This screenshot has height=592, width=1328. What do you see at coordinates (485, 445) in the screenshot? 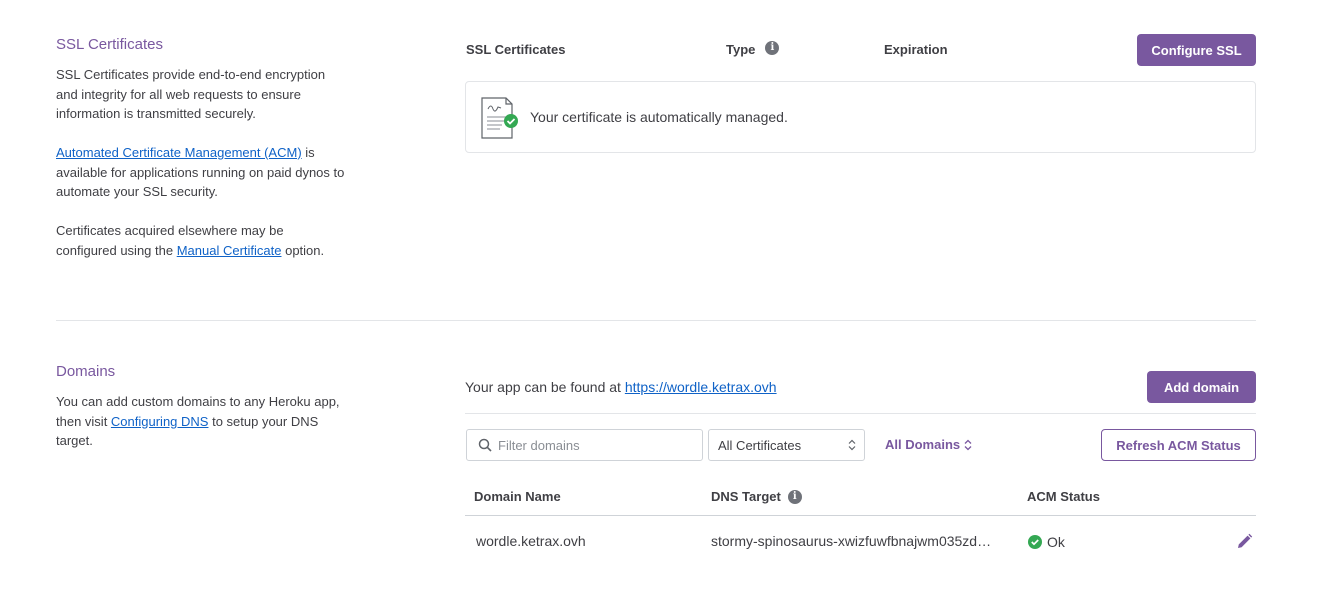
I see `search-icon` at bounding box center [485, 445].